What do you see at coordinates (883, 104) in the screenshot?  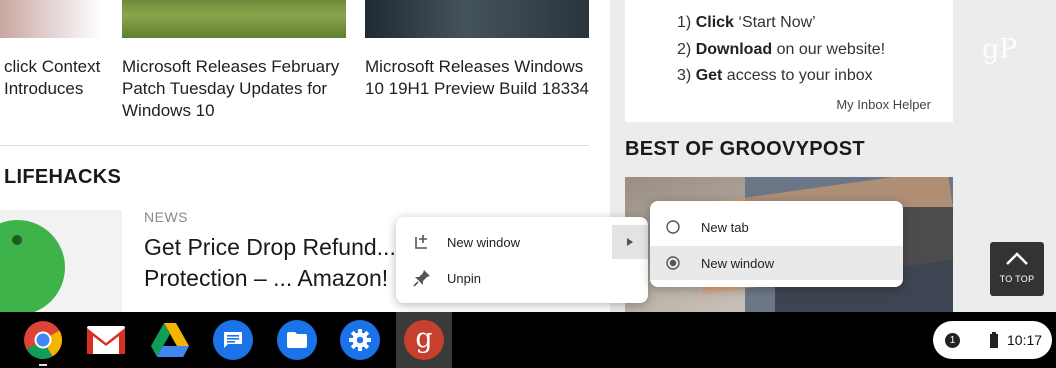 I see `ad-footer: My Inbox Helper` at bounding box center [883, 104].